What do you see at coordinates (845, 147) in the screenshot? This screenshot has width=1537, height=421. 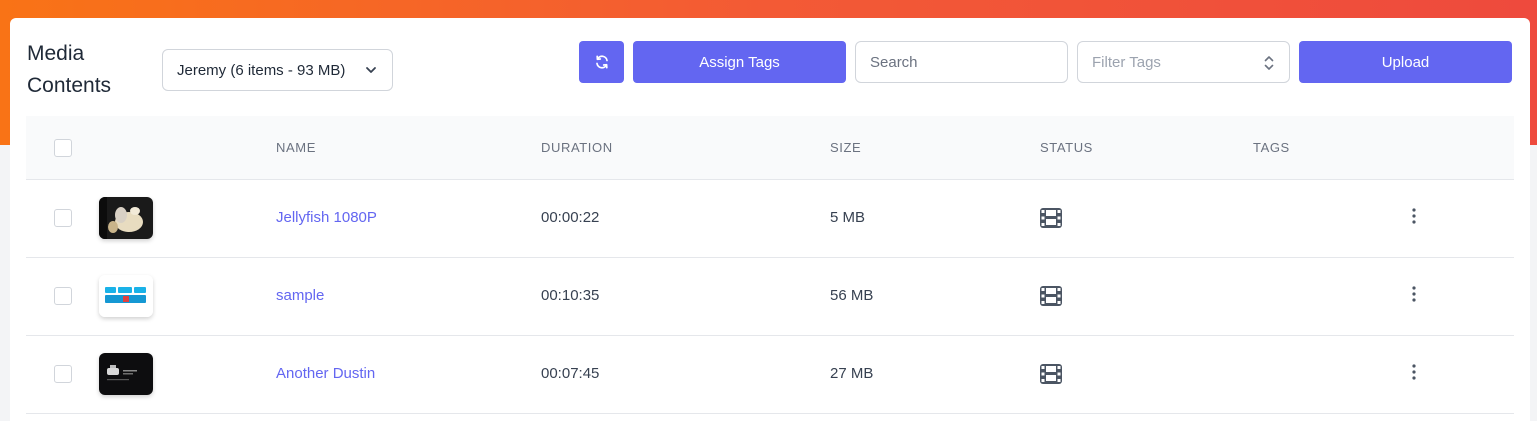 I see `column-header-size: SIZE` at bounding box center [845, 147].